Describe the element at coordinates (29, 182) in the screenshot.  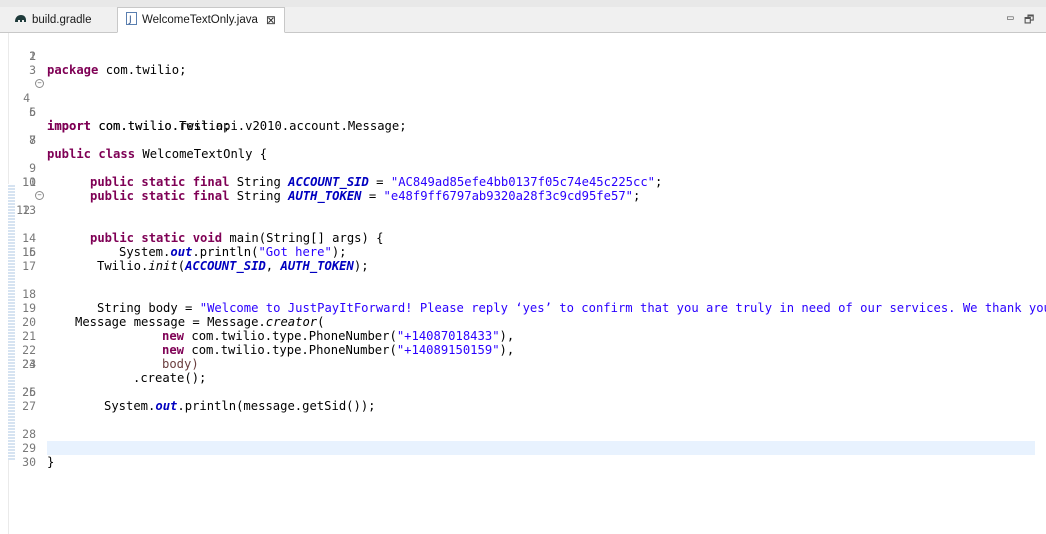
I see `line-number: 11` at that location.